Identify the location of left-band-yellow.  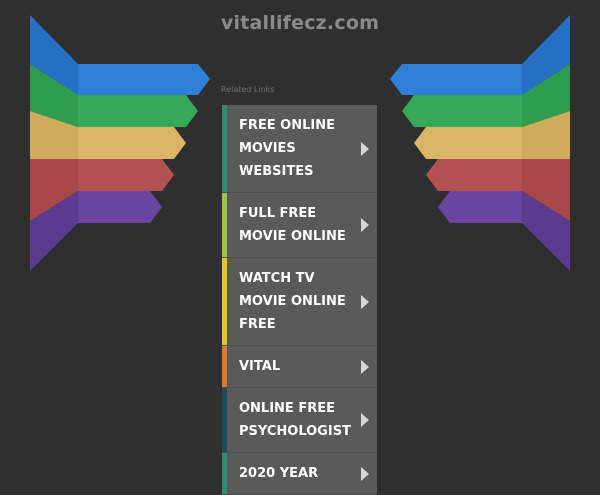
(132, 143).